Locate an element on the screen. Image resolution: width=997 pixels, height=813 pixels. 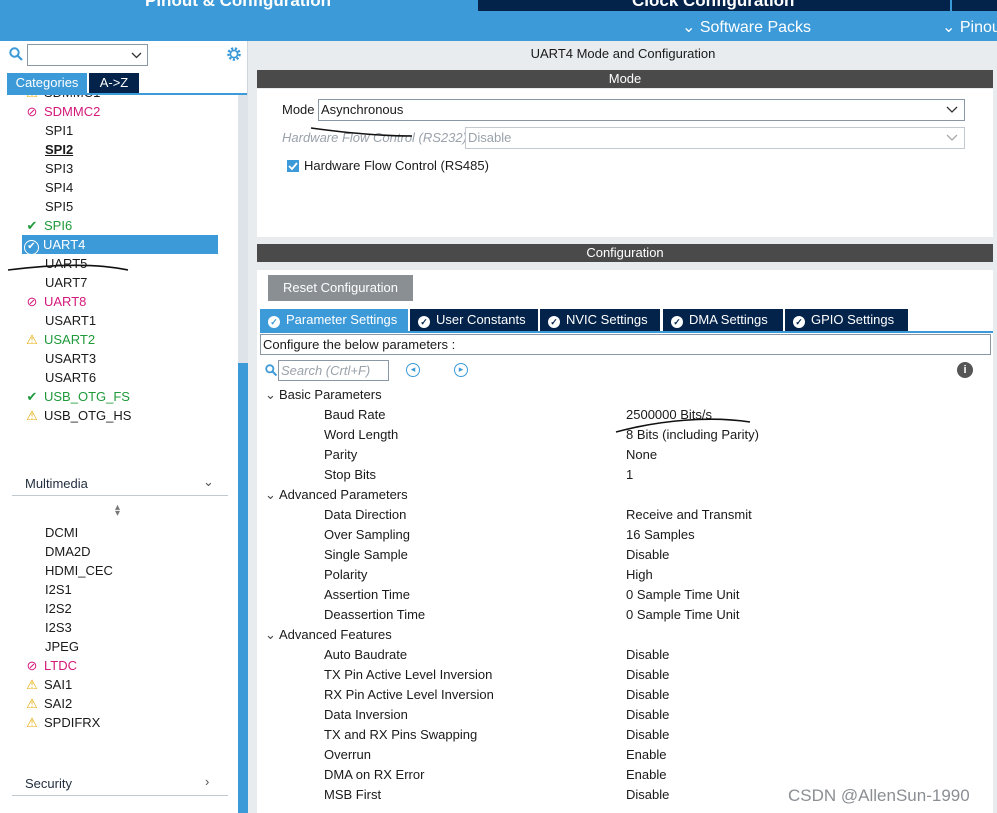
chevron-down-icon is located at coordinates (952, 137).